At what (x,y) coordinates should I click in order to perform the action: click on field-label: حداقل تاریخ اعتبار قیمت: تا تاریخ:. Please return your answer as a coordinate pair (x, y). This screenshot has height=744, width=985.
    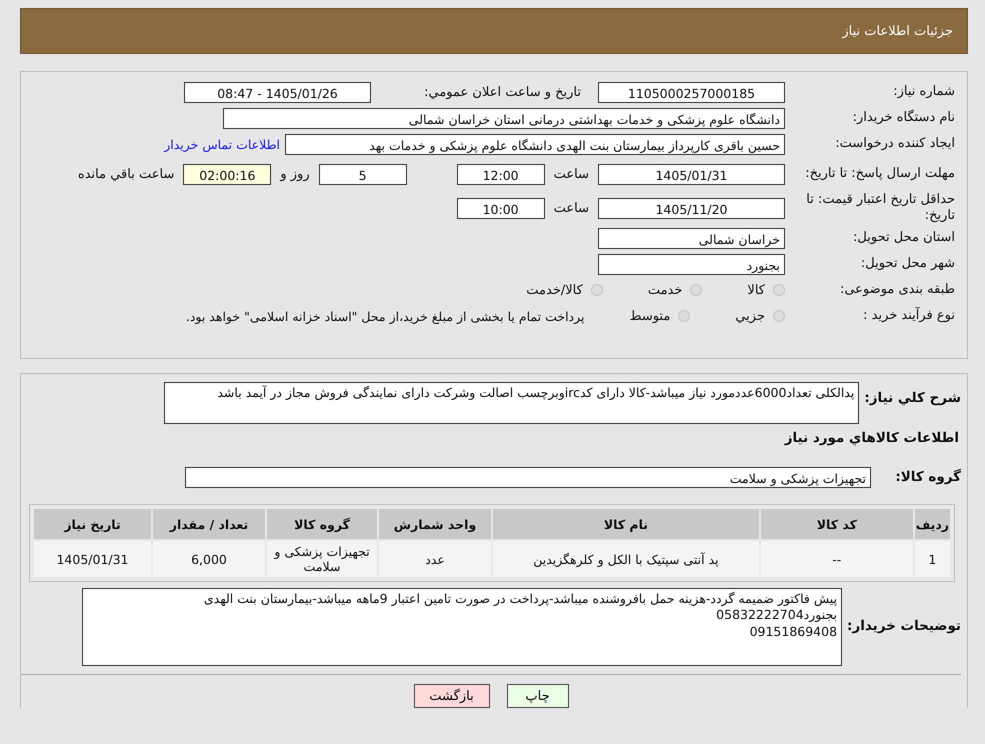
    Looking at the image, I should click on (880, 208).